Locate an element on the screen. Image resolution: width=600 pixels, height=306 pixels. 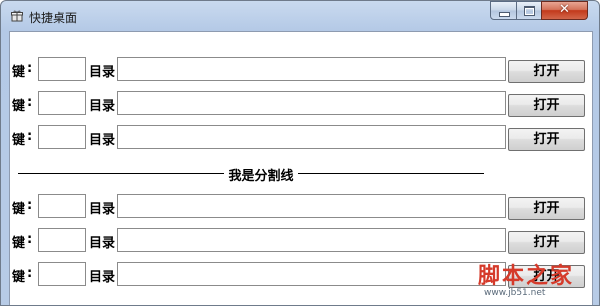
close-button: ✕ is located at coordinates (564, 10).